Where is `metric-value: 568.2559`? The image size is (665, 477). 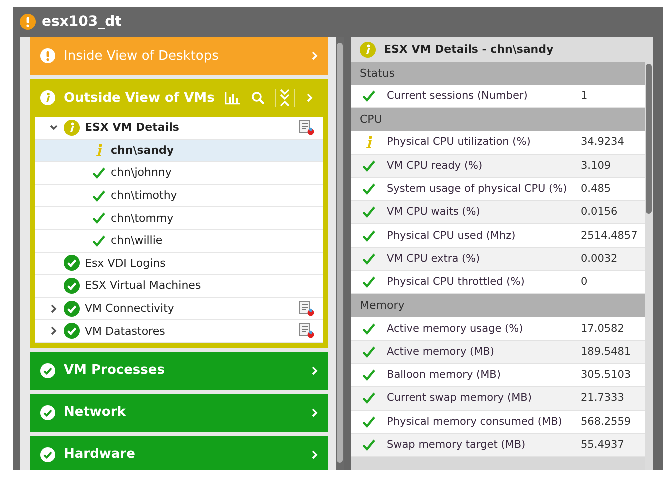
metric-value: 568.2559 is located at coordinates (606, 422).